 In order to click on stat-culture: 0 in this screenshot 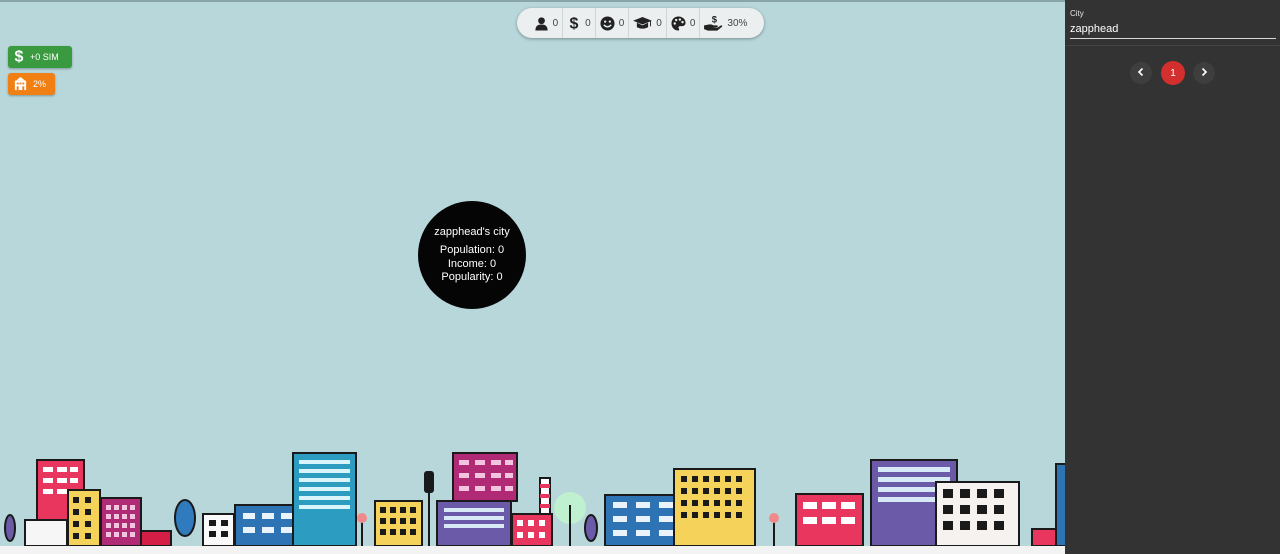, I will do `click(684, 23)`.